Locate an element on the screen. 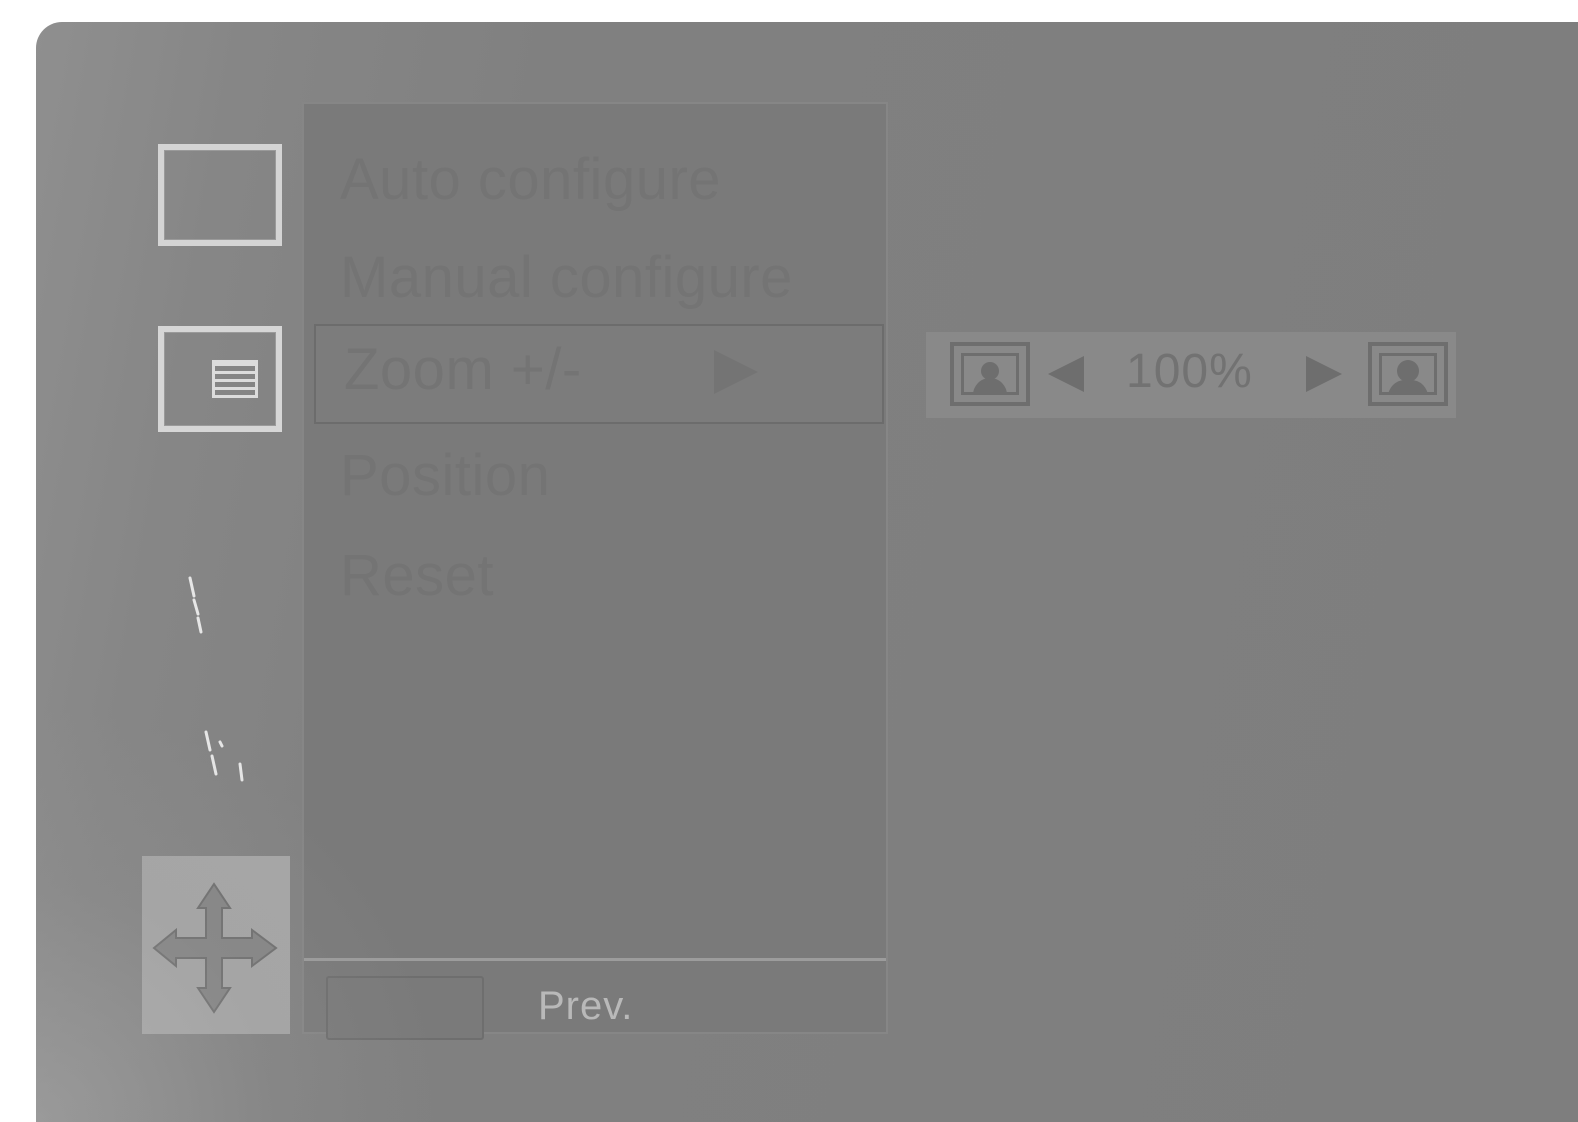  lines-icon is located at coordinates (235, 379).